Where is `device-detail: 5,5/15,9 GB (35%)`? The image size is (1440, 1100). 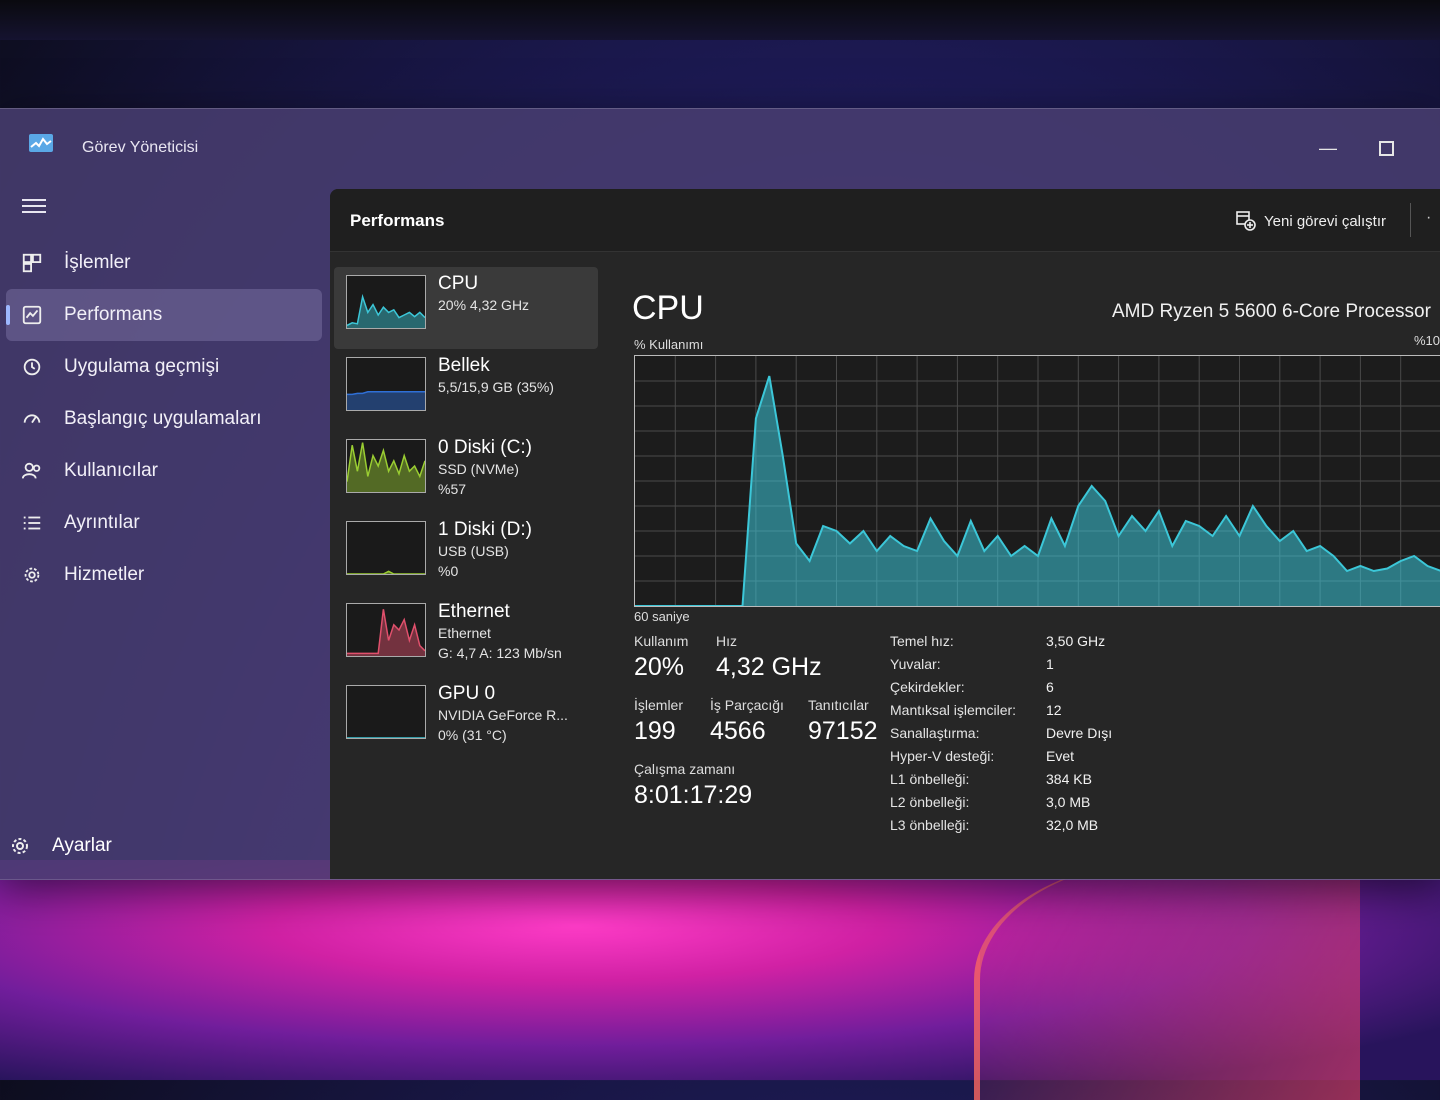
device-detail: 5,5/15,9 GB (35%) is located at coordinates (496, 387).